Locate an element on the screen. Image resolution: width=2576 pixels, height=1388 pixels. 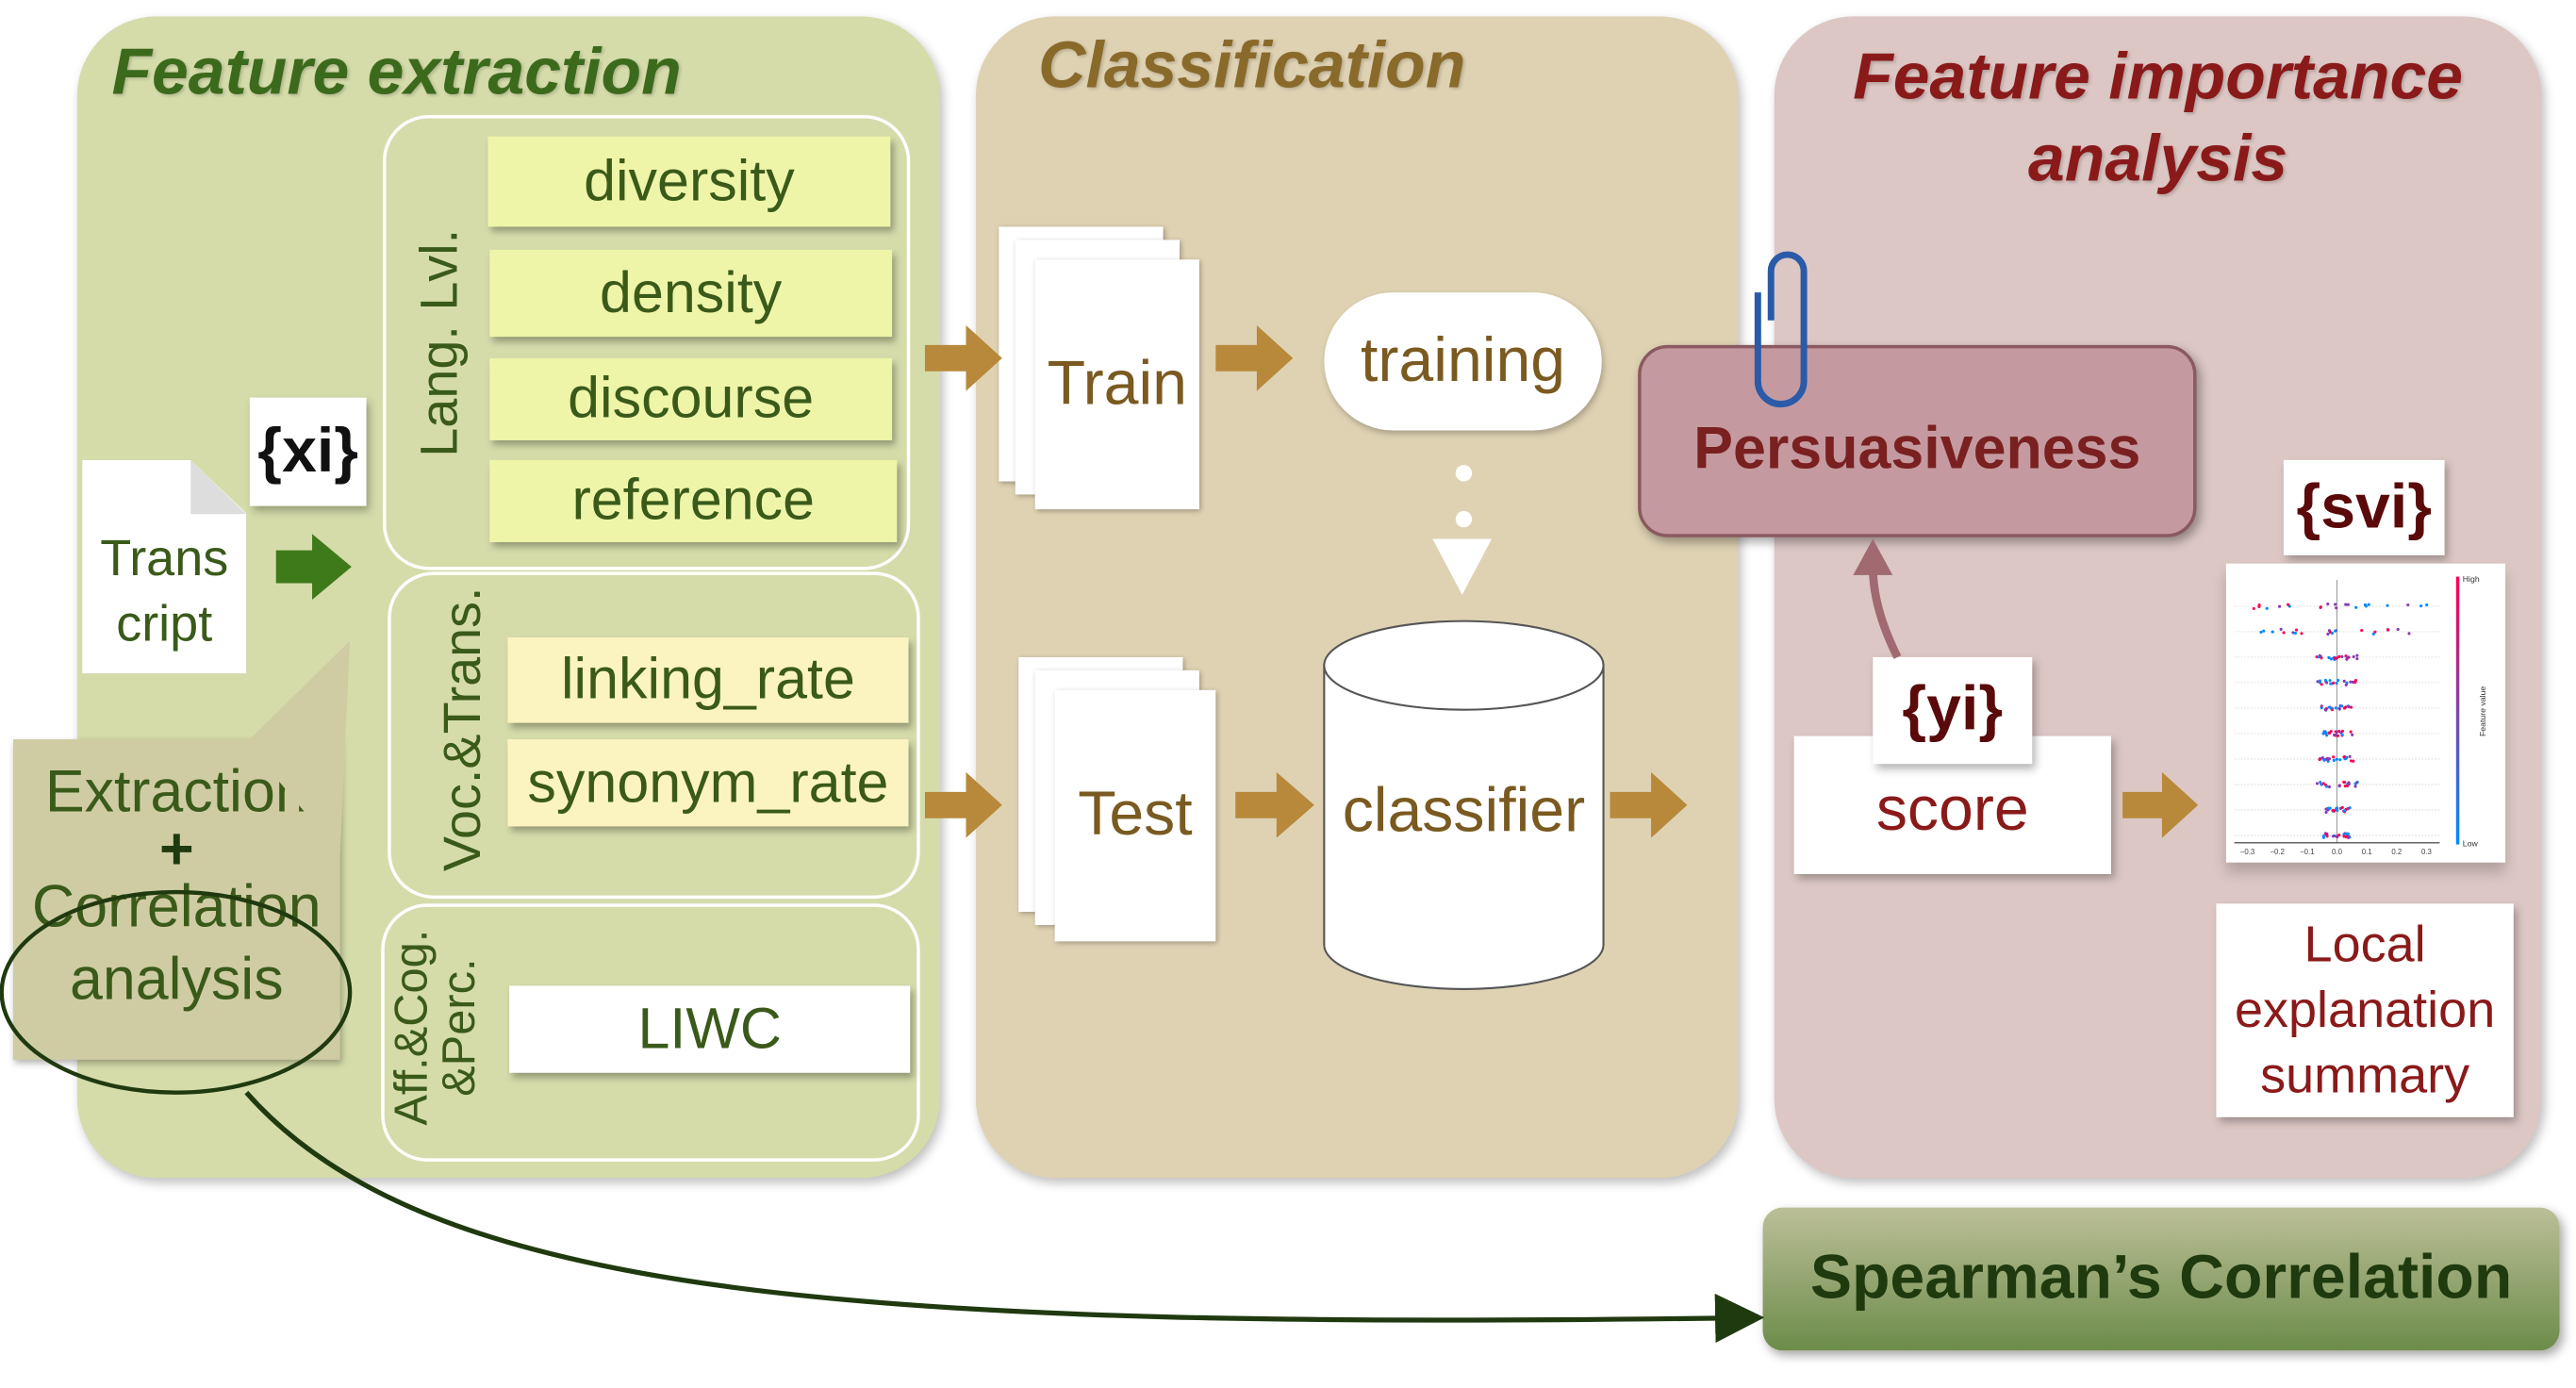
curve-to-spearman is located at coordinates (1004, 1217).